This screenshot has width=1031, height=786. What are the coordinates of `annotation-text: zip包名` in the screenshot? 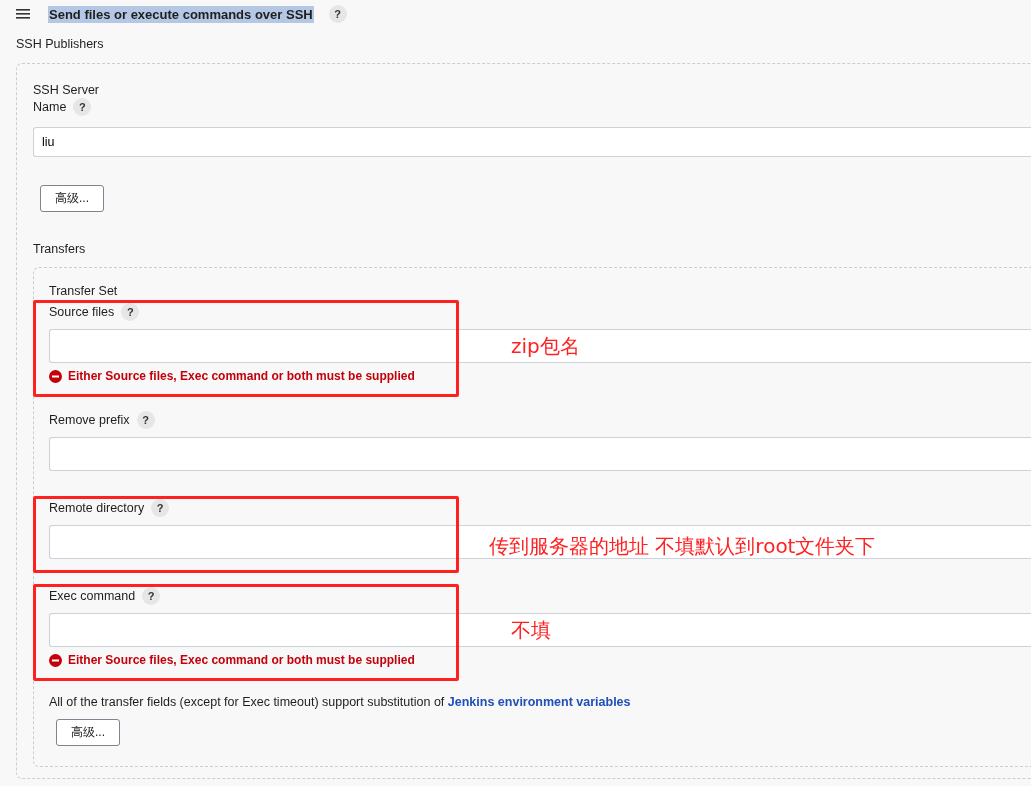 It's located at (545, 346).